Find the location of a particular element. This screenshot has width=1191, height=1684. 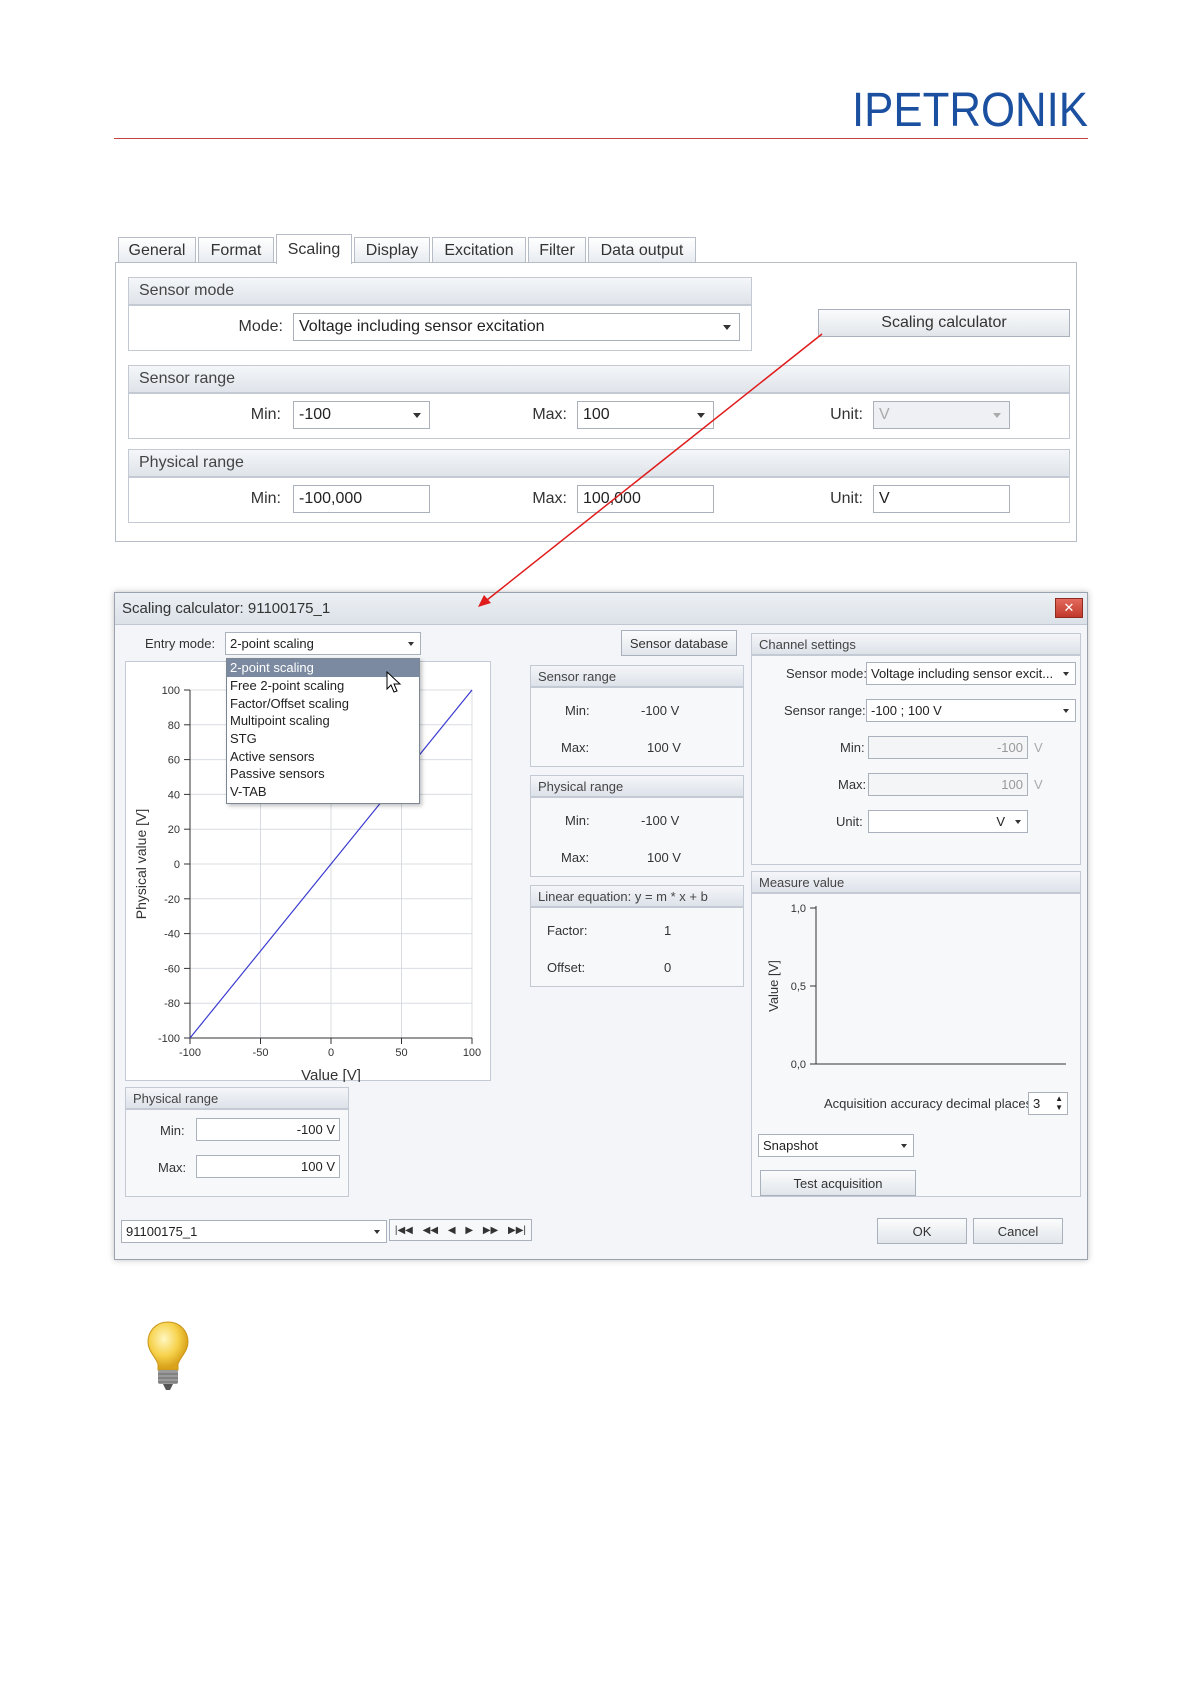

tab-general: General is located at coordinates (157, 250).